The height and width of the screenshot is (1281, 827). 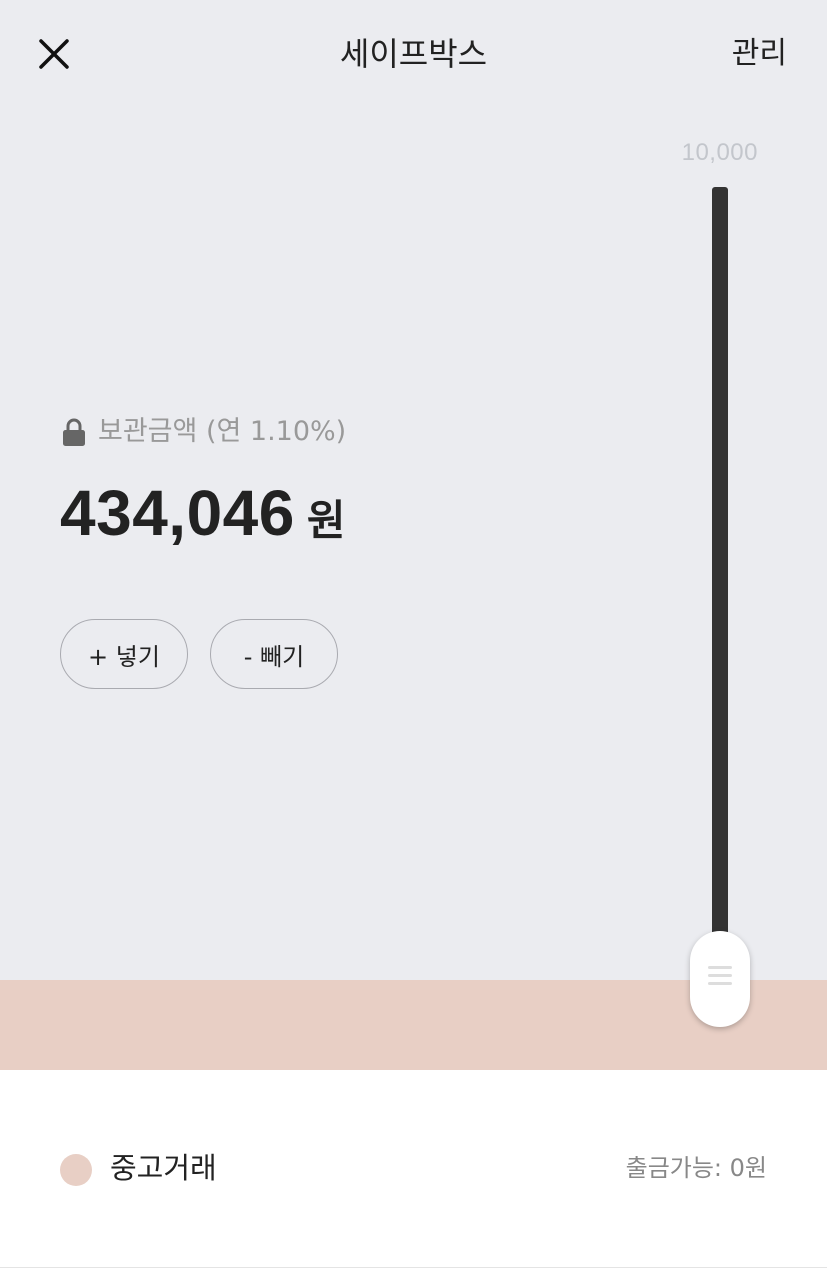 I want to click on balance-amount: 434,046 원, so click(x=202, y=513).